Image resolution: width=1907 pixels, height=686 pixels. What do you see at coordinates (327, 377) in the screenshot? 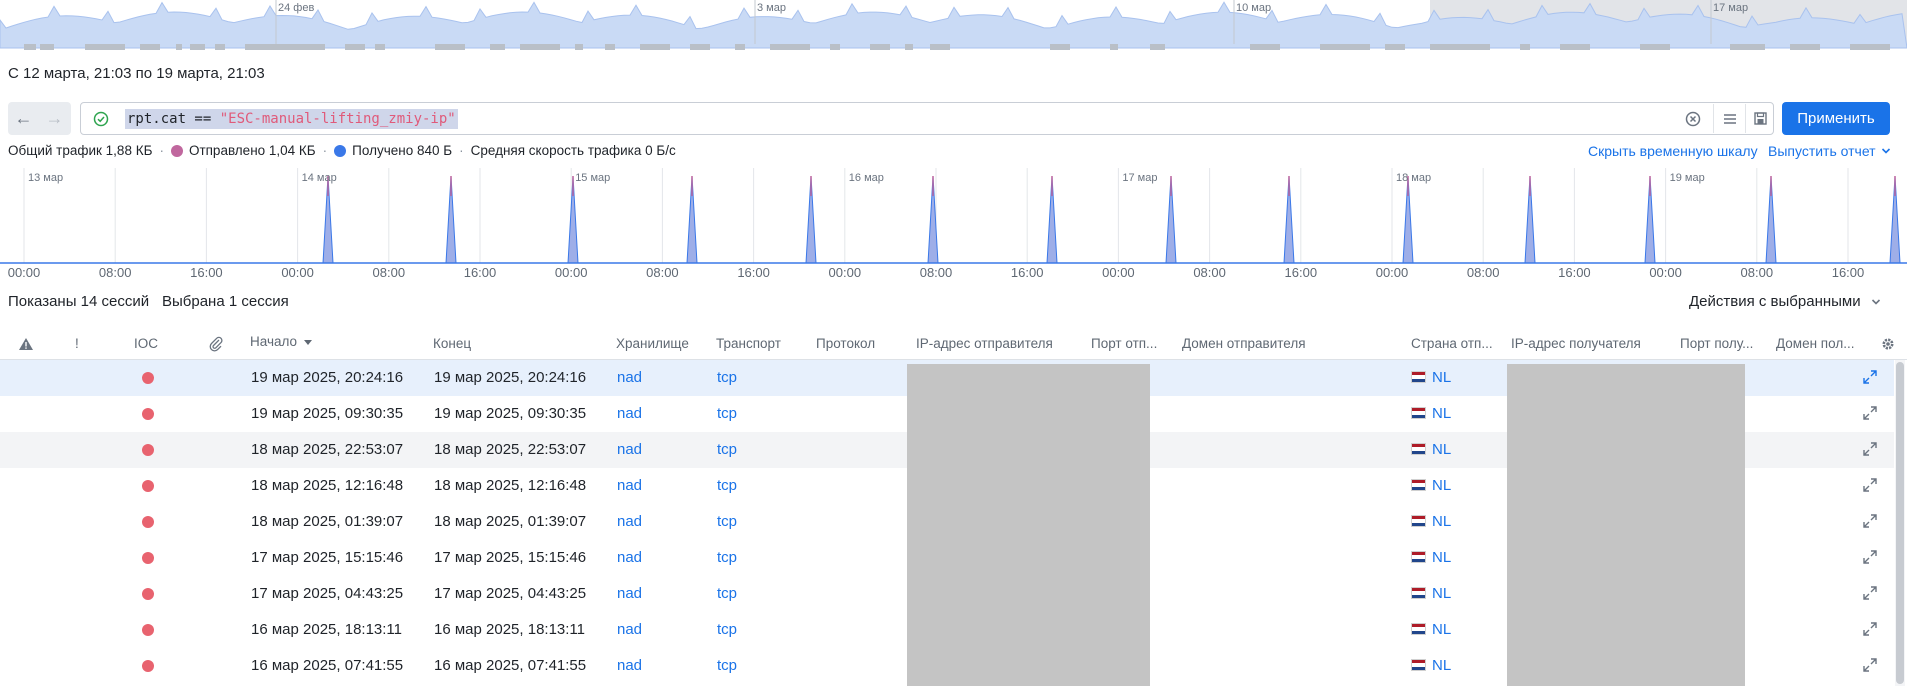
I see `cell-start: 19 мар 2025, 20:24:16` at bounding box center [327, 377].